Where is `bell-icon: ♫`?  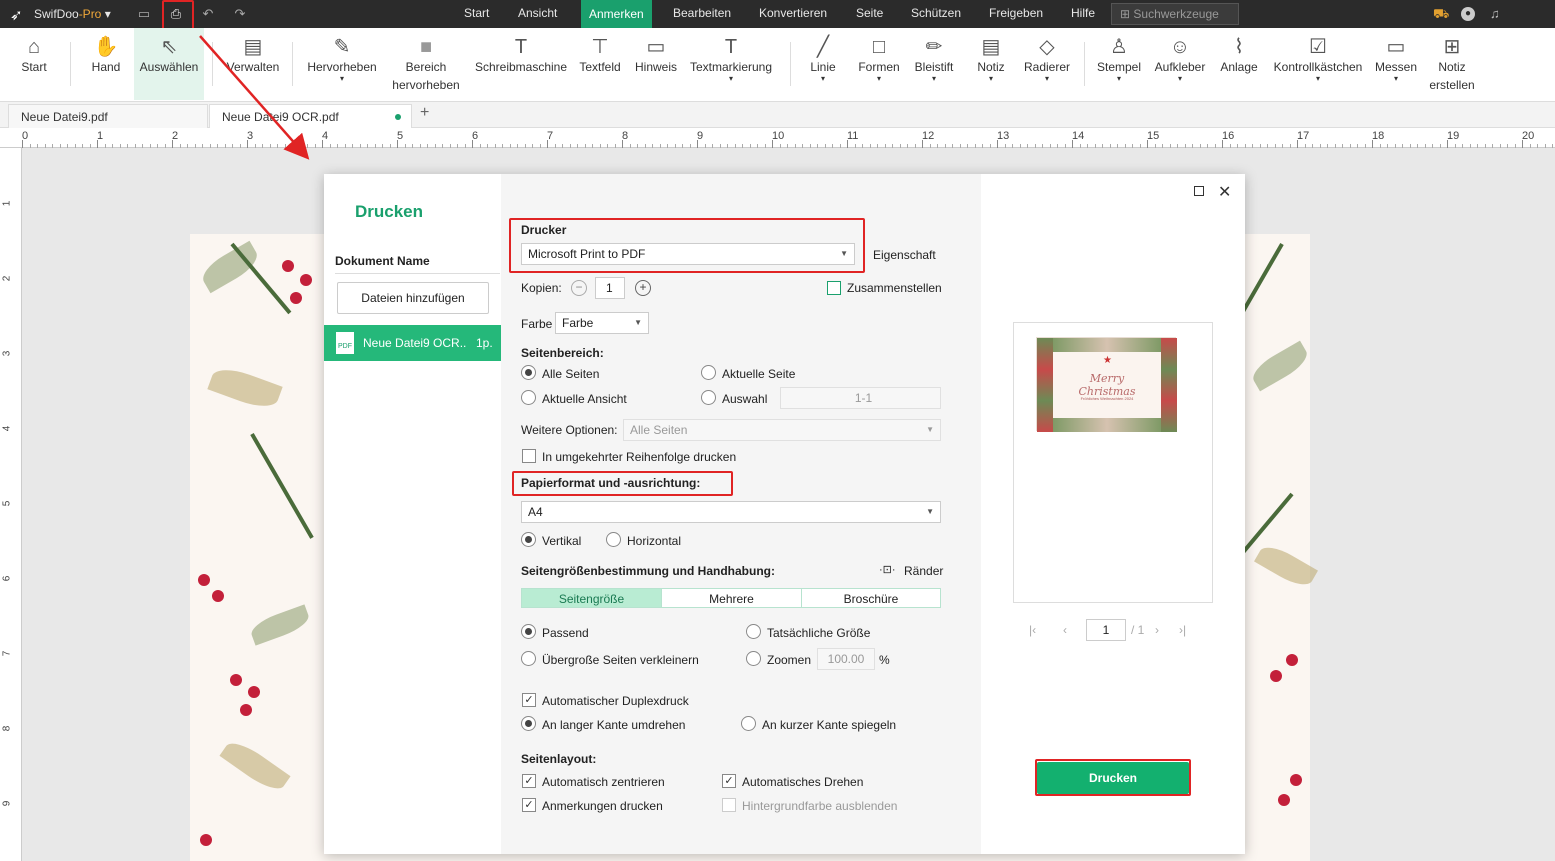
bell-icon: ♫ is located at coordinates (1495, 13).